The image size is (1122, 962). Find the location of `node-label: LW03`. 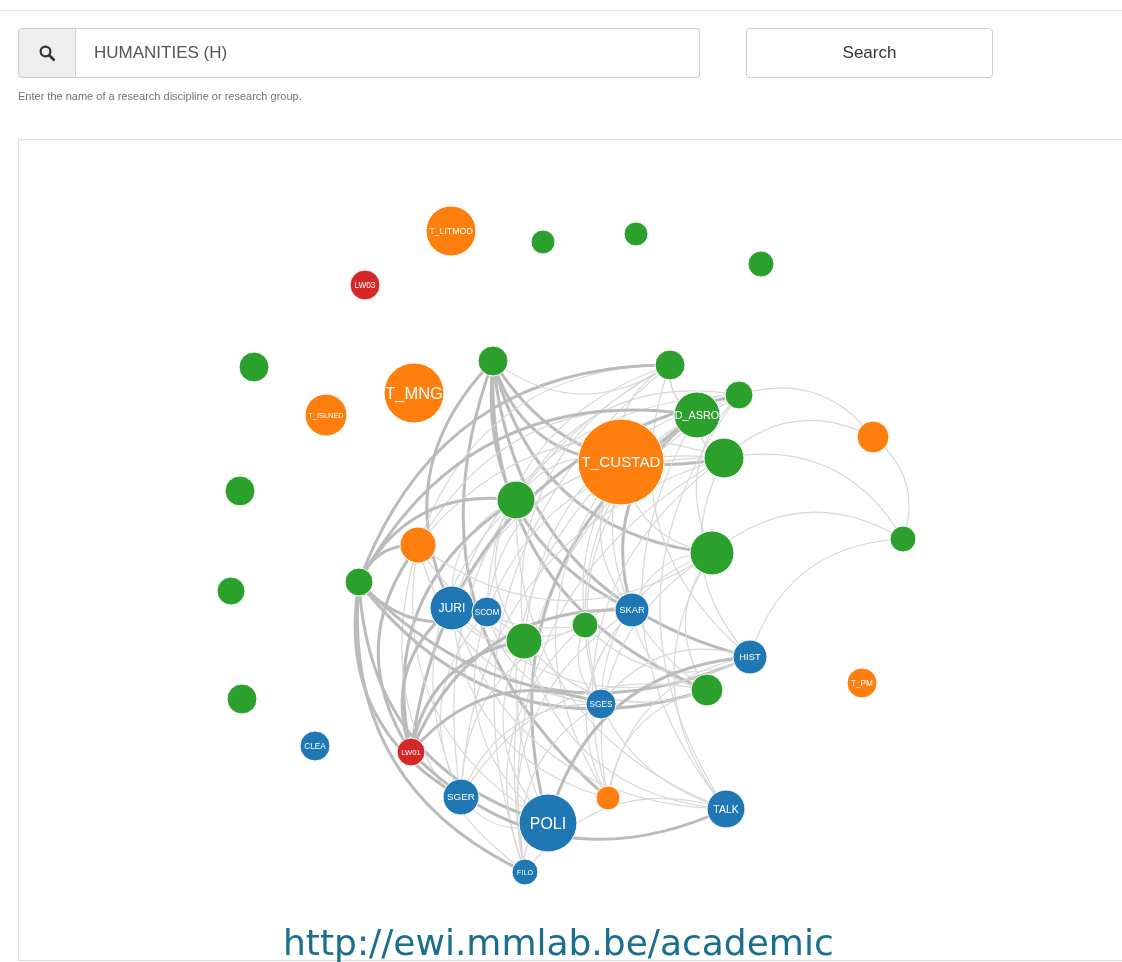

node-label: LW03 is located at coordinates (365, 285).